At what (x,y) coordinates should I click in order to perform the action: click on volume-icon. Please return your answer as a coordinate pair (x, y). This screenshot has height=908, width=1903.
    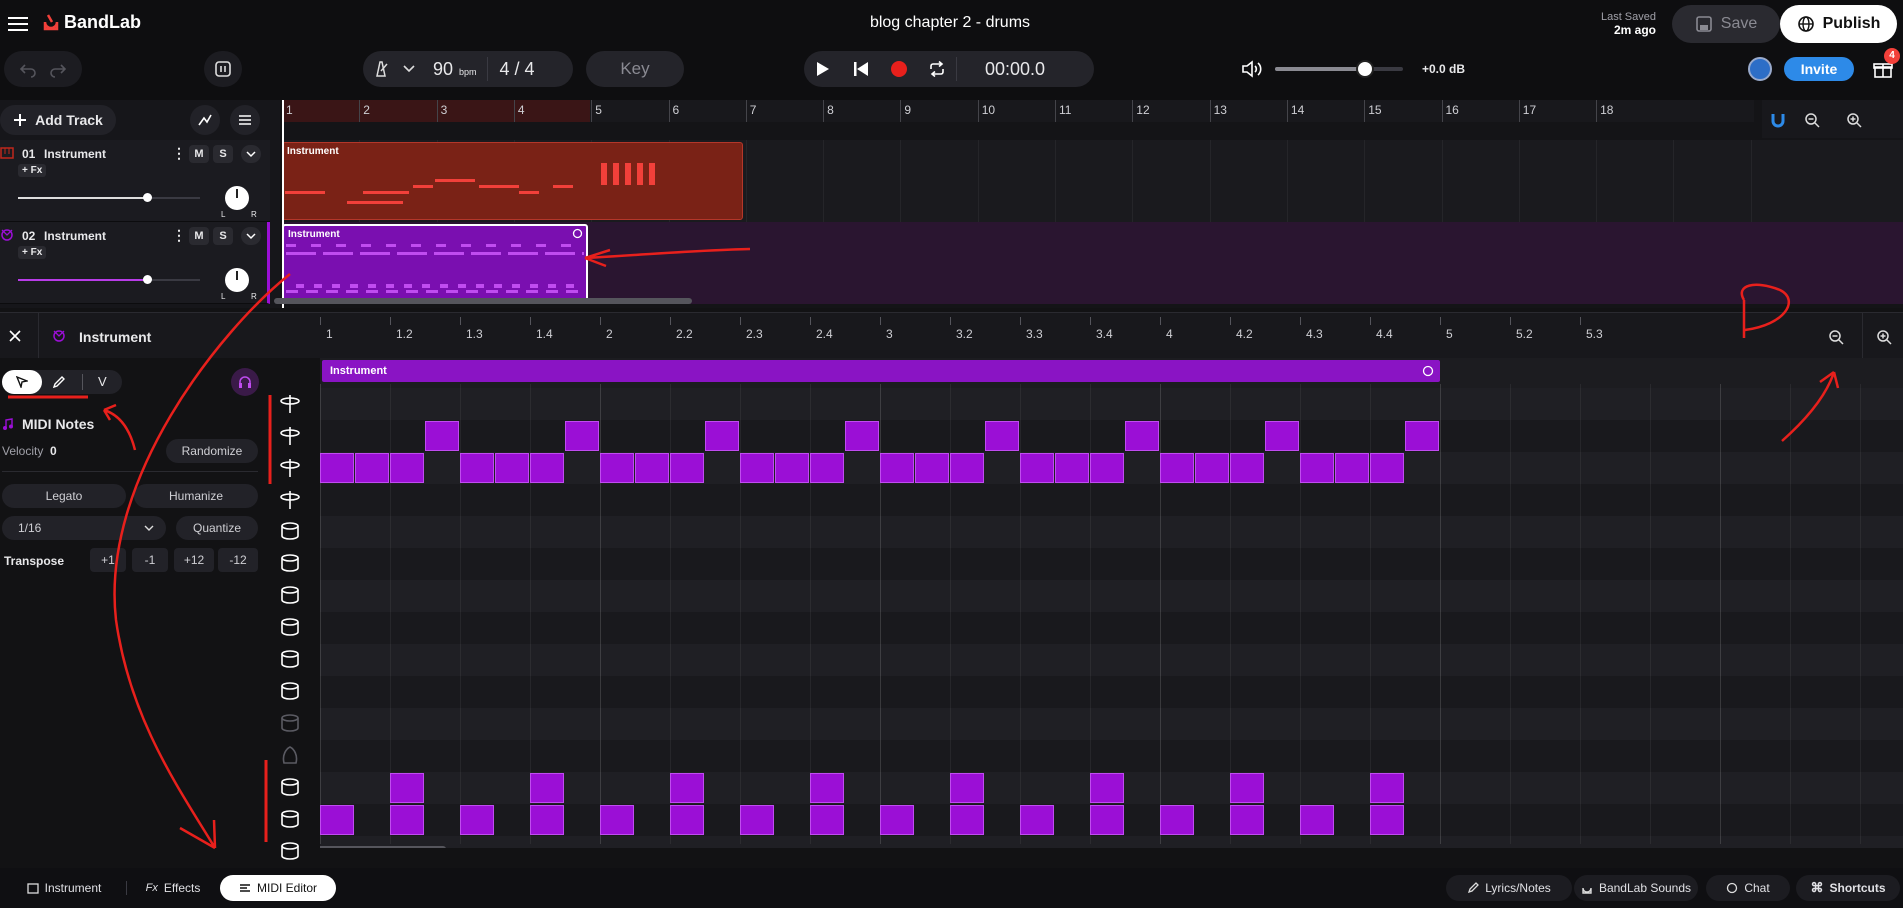
    Looking at the image, I should click on (1252, 69).